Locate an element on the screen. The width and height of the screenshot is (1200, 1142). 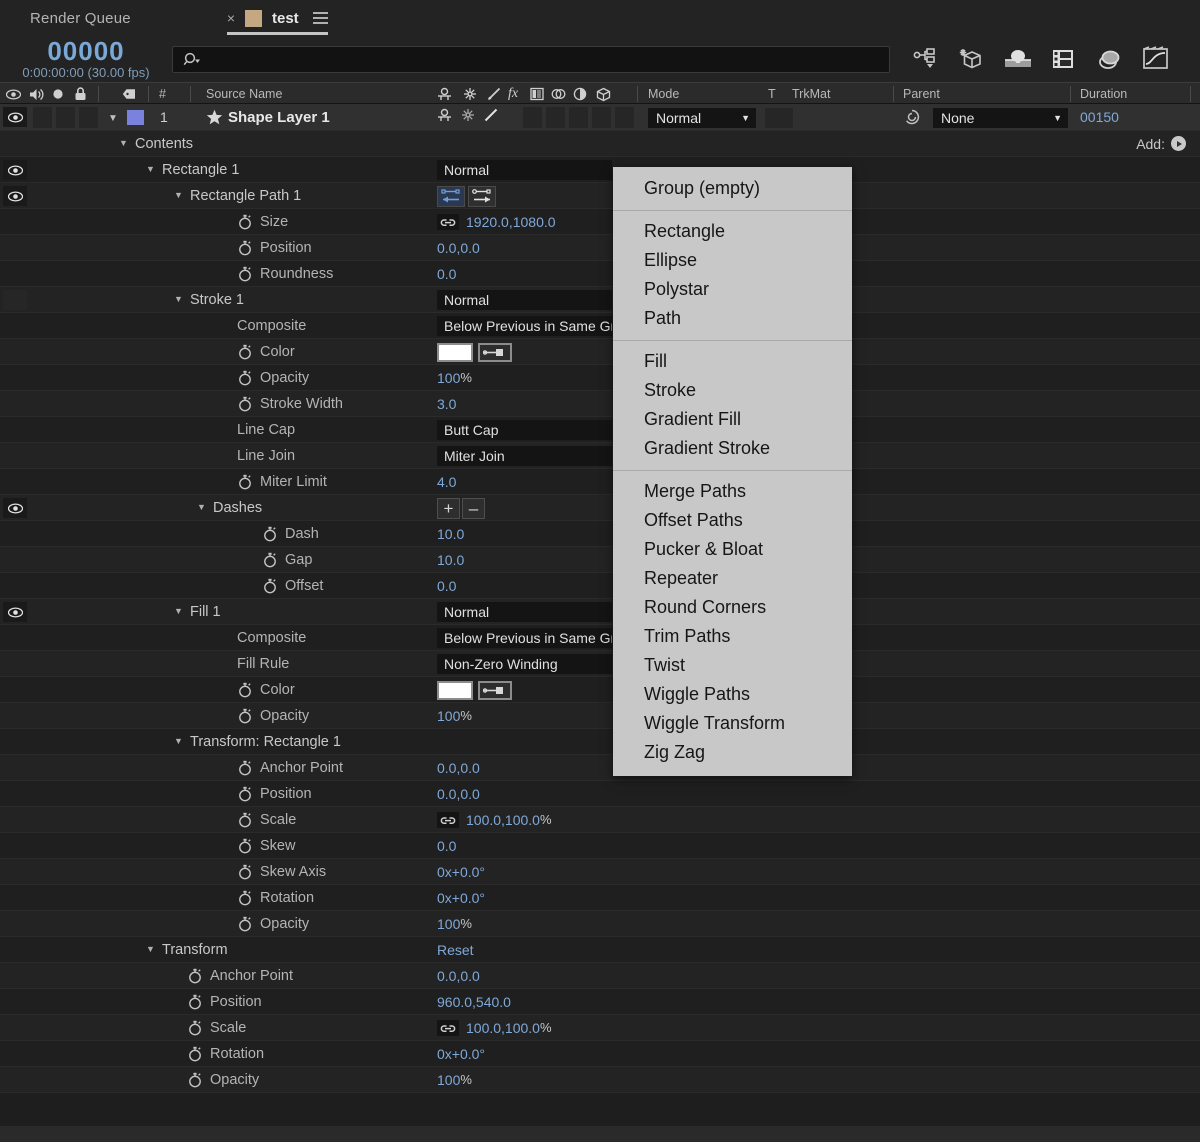
menu-item: Wiggle Transform is located at coordinates (732, 723).